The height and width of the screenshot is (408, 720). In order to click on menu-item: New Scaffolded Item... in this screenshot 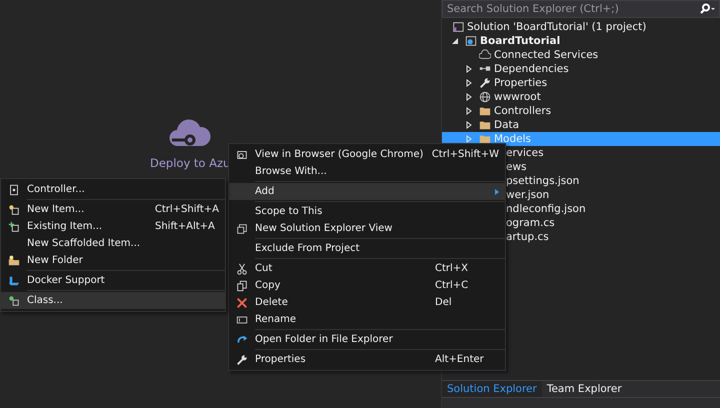, I will do `click(113, 243)`.